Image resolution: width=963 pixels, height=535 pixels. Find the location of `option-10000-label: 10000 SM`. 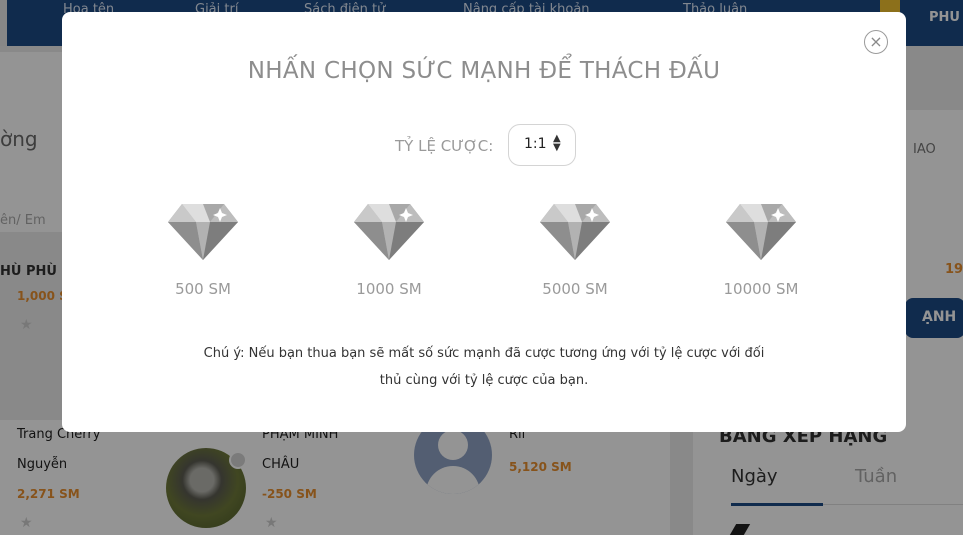

option-10000-label: 10000 SM is located at coordinates (761, 289).